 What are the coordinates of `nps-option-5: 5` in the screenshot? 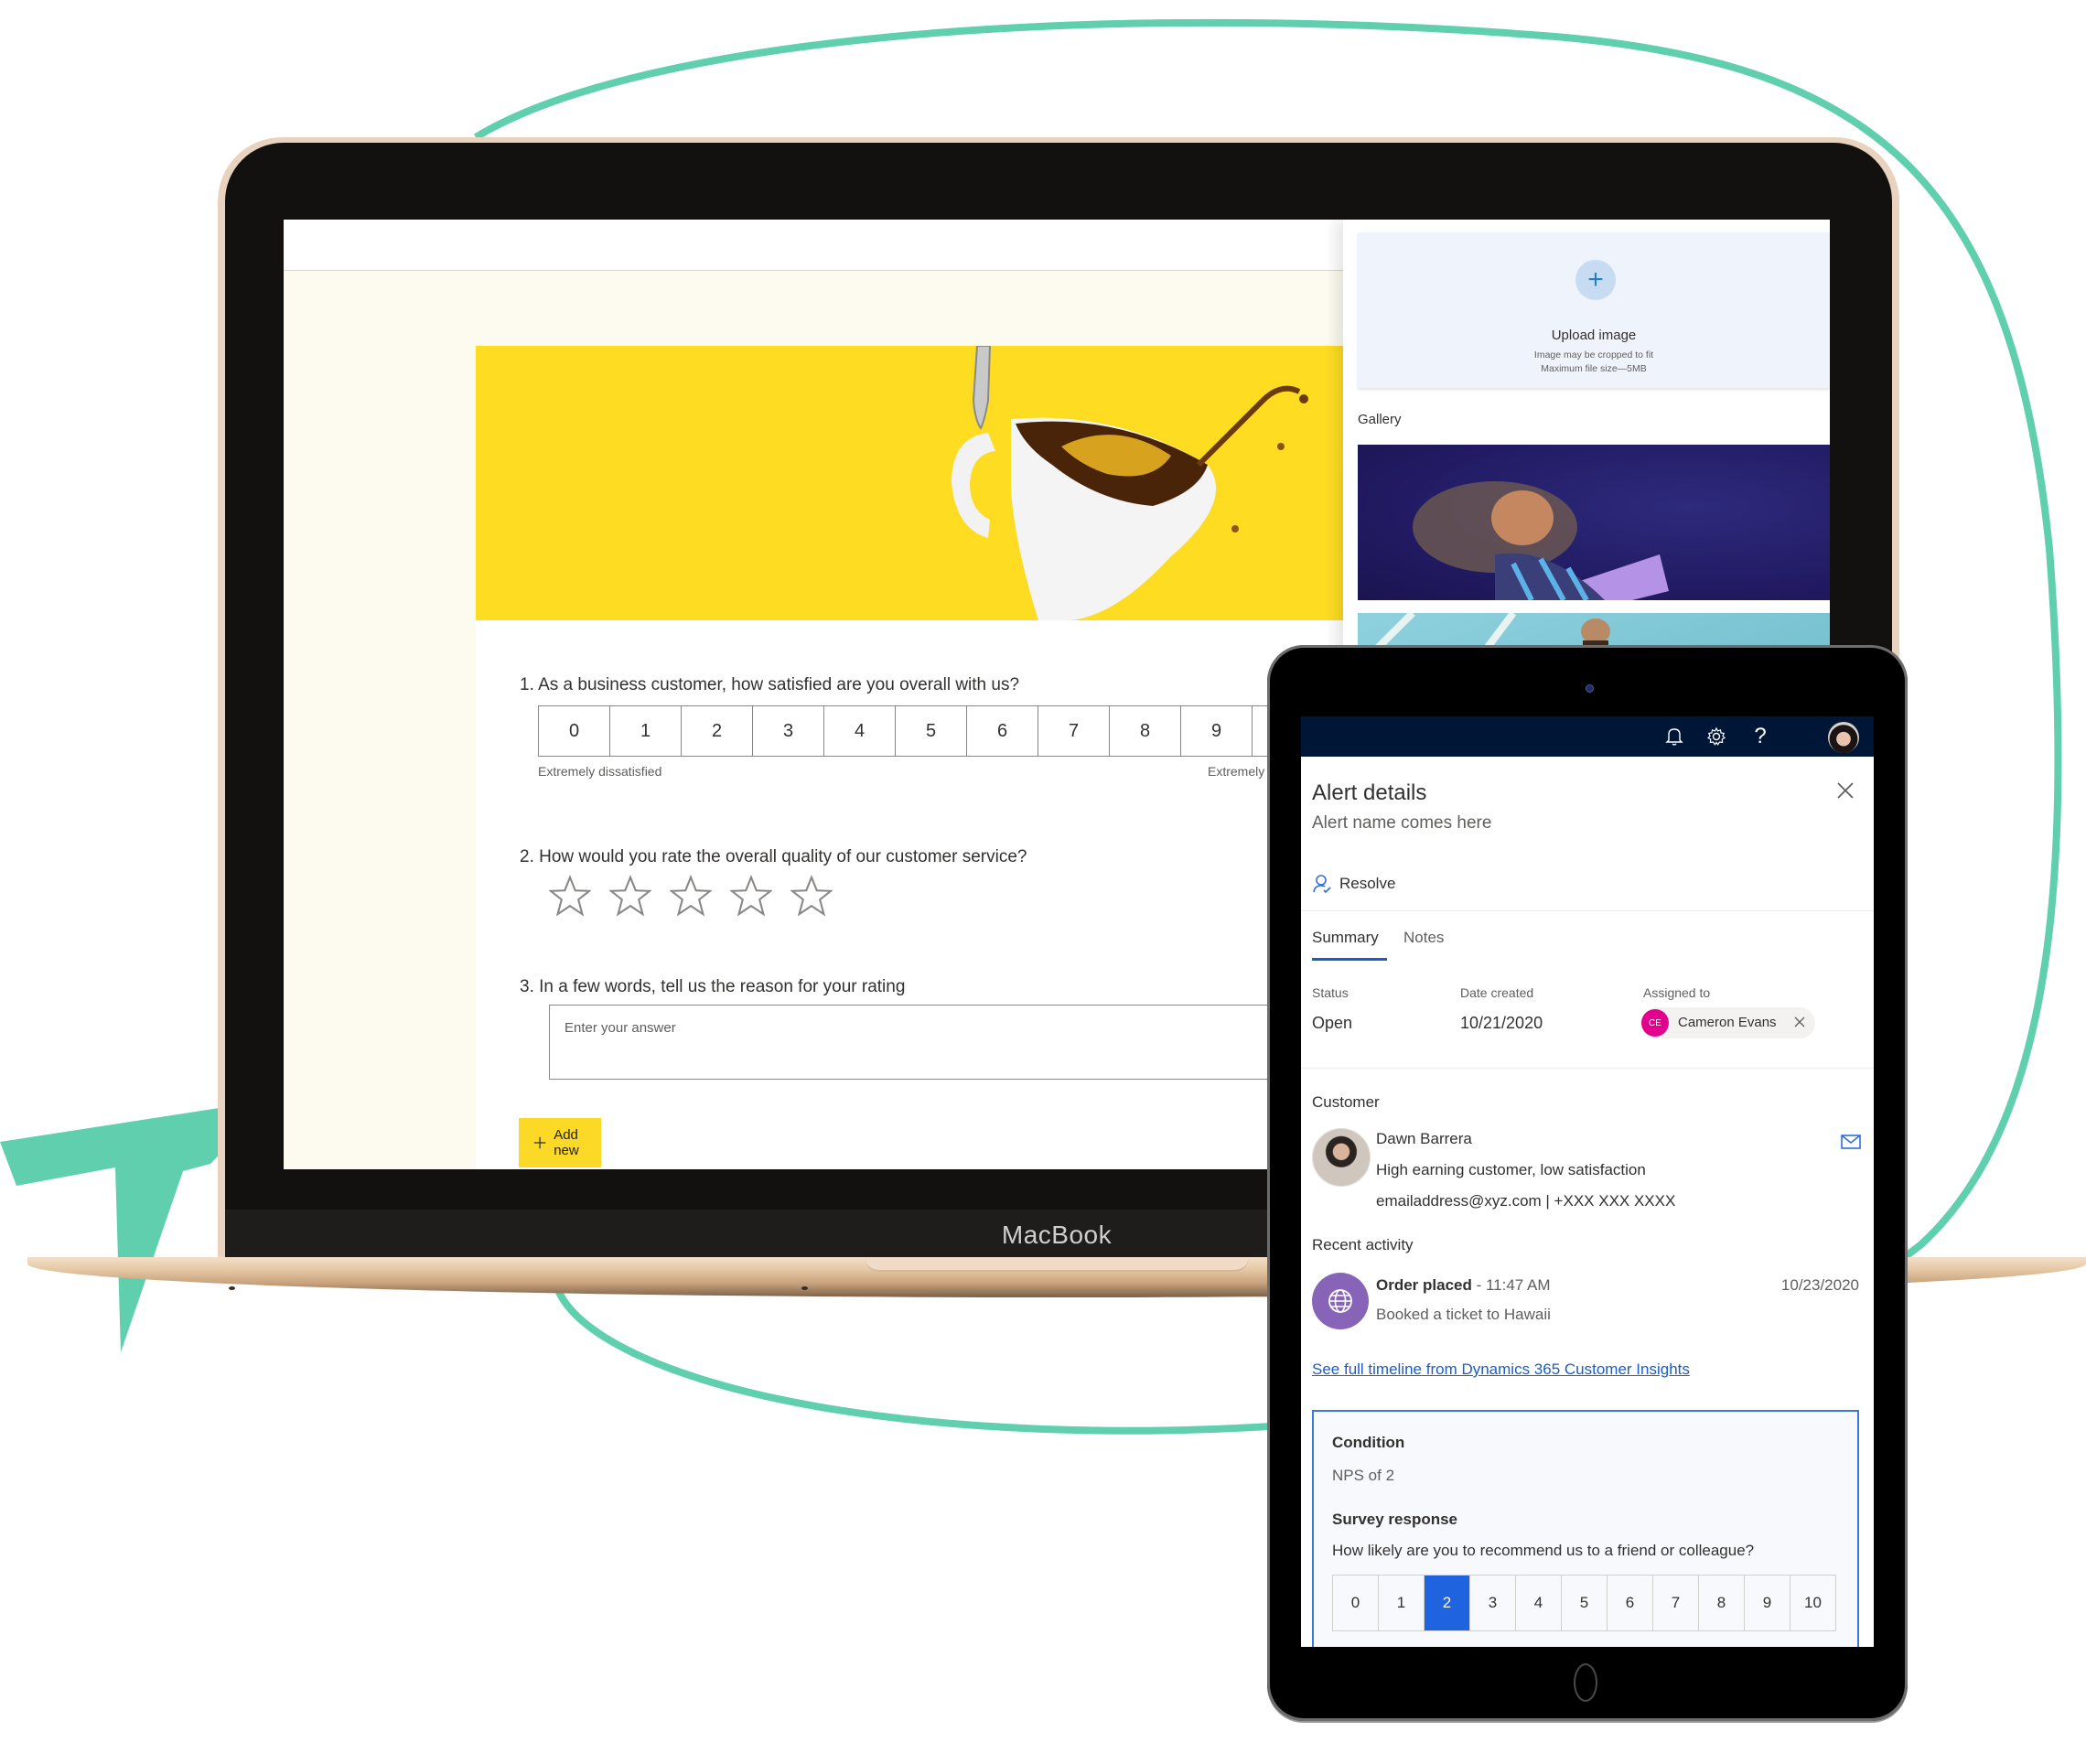 It's located at (1585, 1603).